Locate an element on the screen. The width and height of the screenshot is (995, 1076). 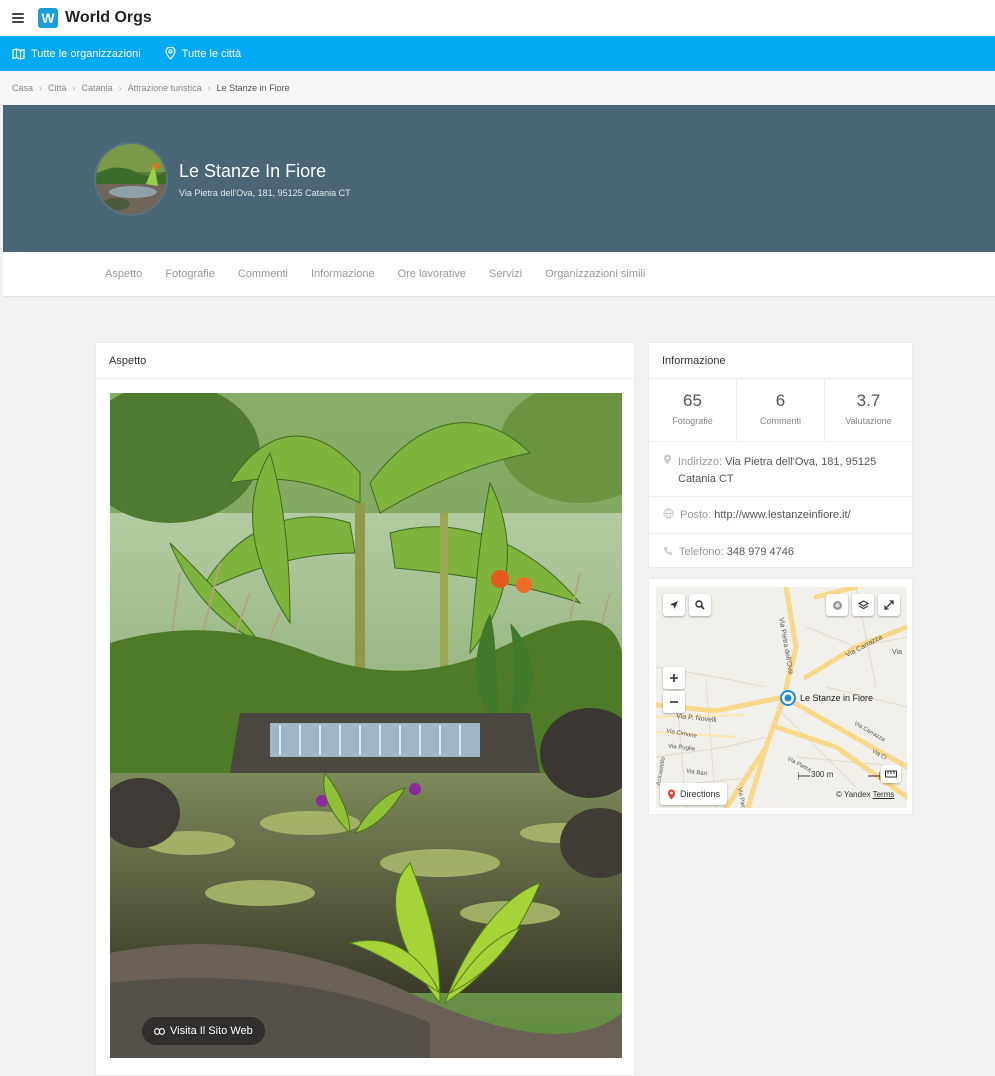
tab-servizi: Servizi is located at coordinates (505, 274).